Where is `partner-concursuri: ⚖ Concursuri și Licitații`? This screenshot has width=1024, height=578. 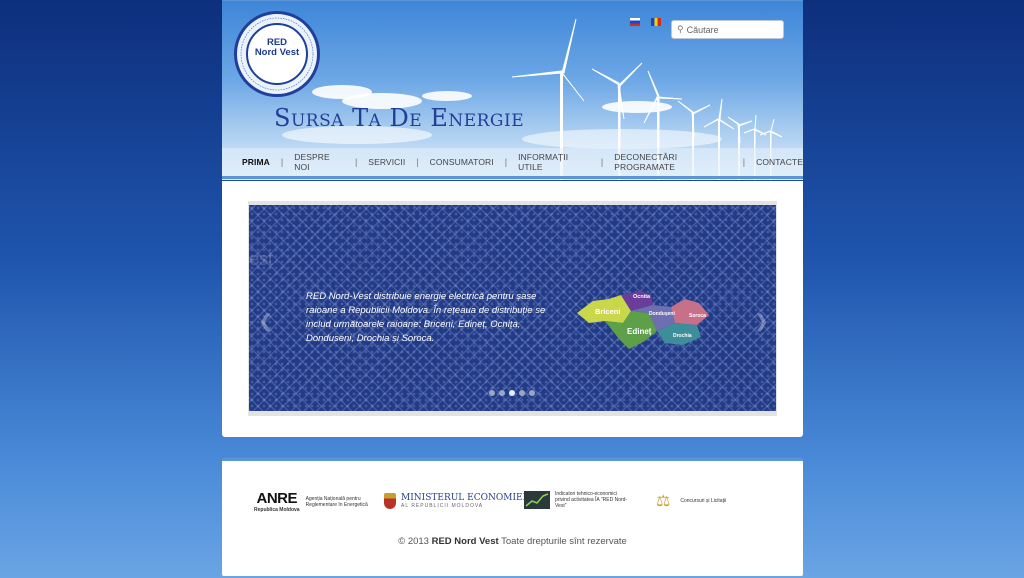
partner-concursuri: ⚖ Concursuri și Licitații is located at coordinates (698, 501).